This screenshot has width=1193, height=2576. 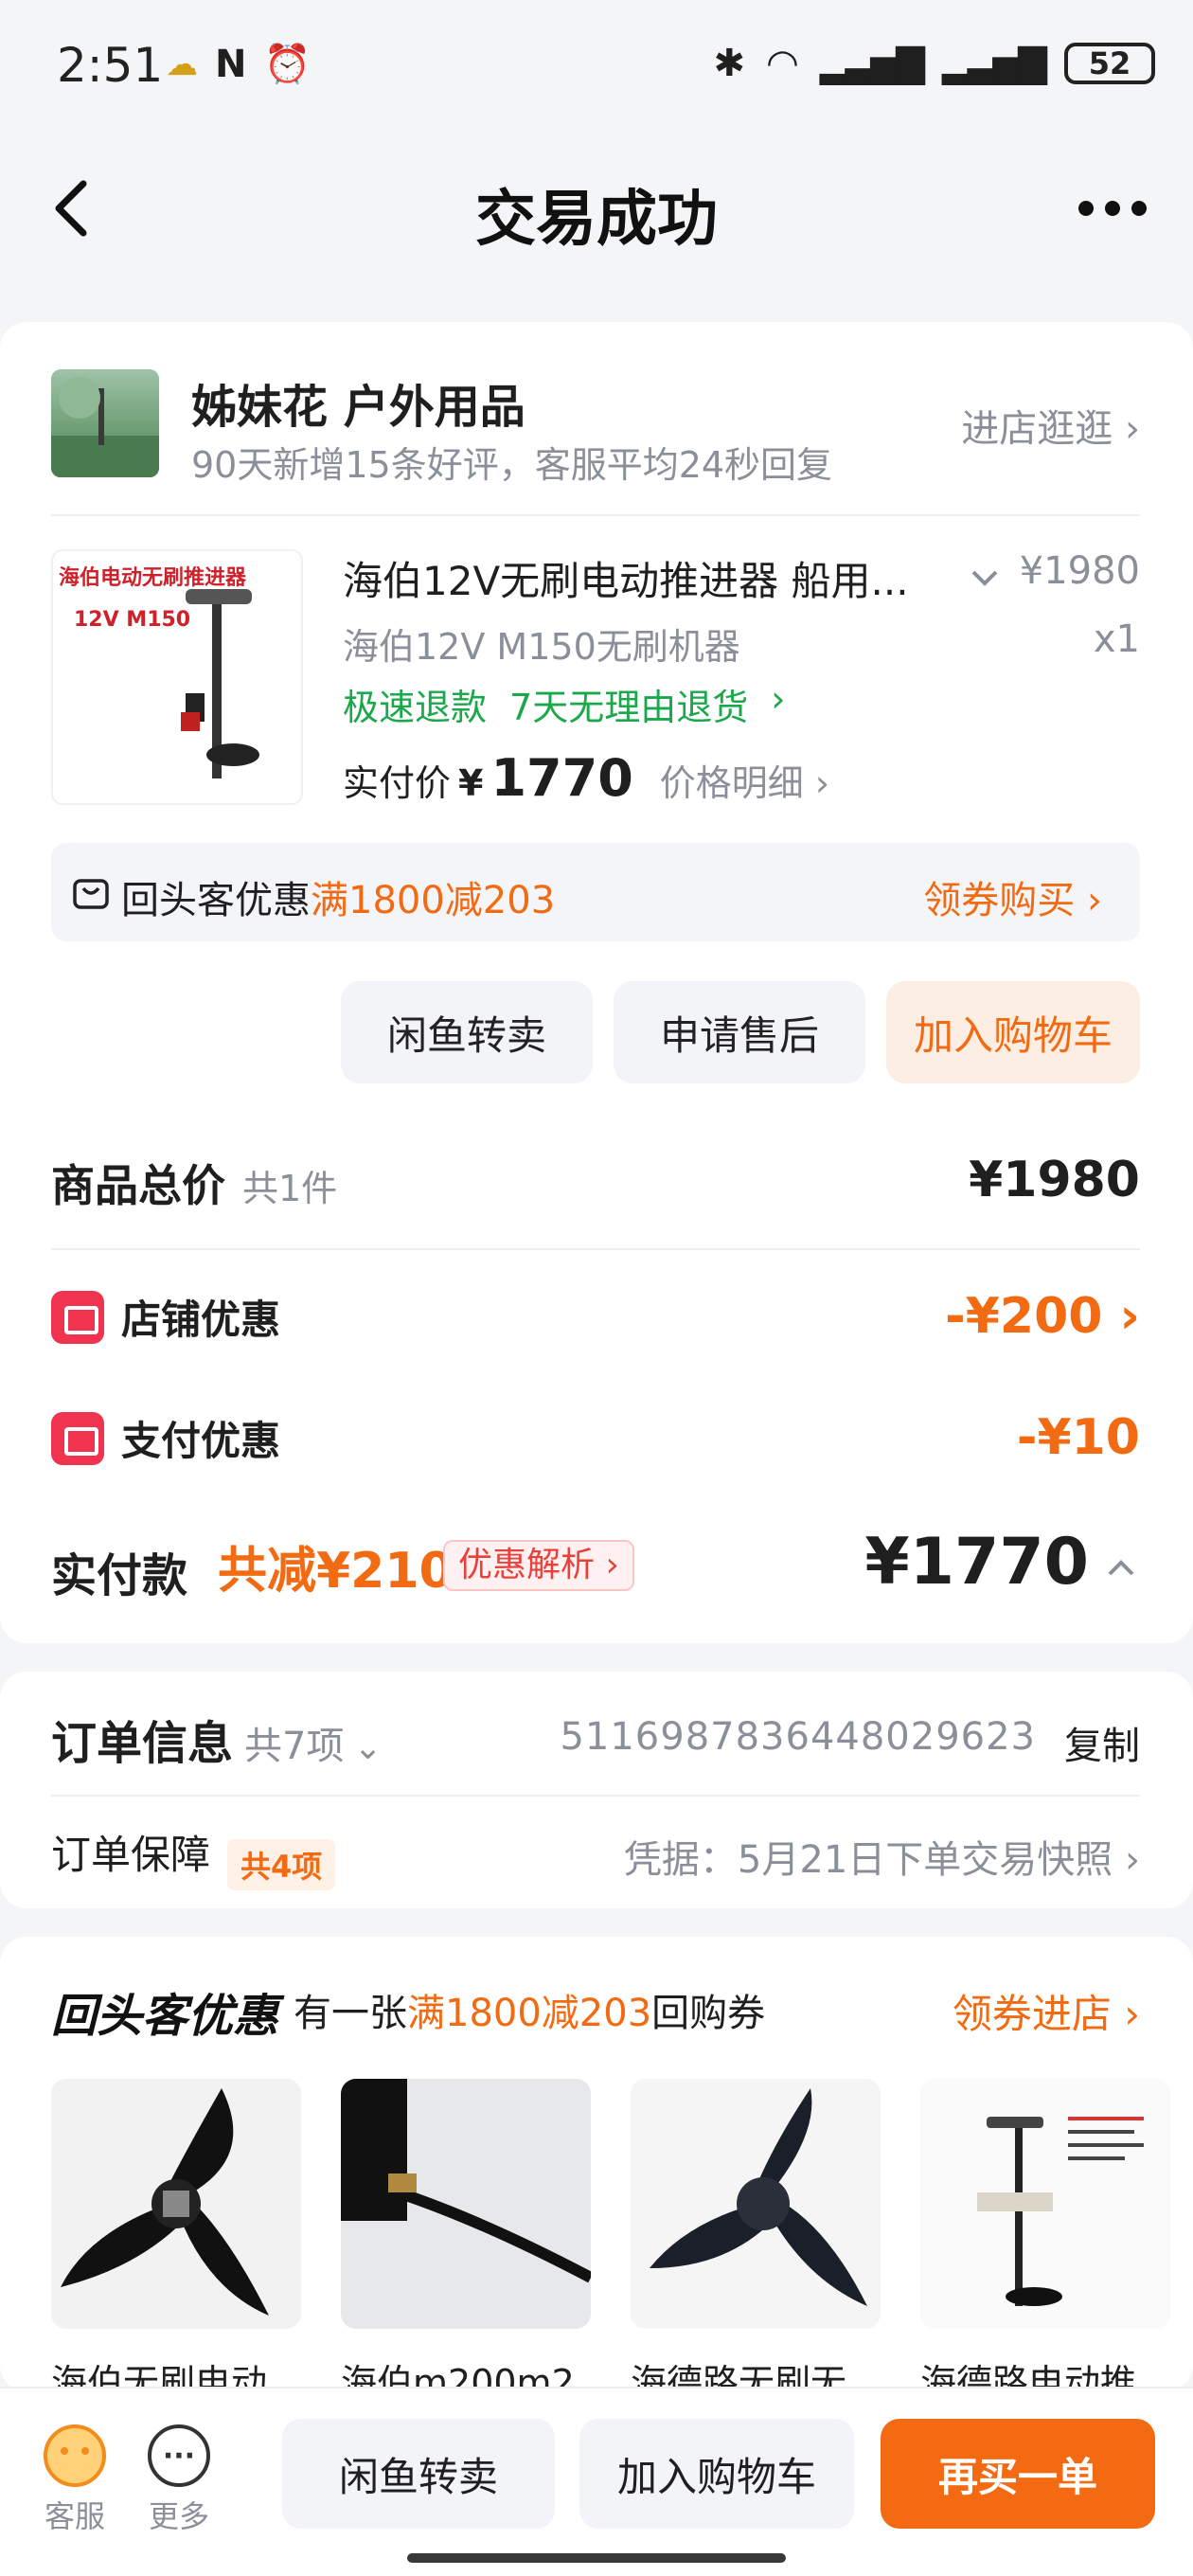 What do you see at coordinates (595, 892) in the screenshot?
I see `repeat-customer-coupon: 回头客优惠满1800减203 领券购买 ›` at bounding box center [595, 892].